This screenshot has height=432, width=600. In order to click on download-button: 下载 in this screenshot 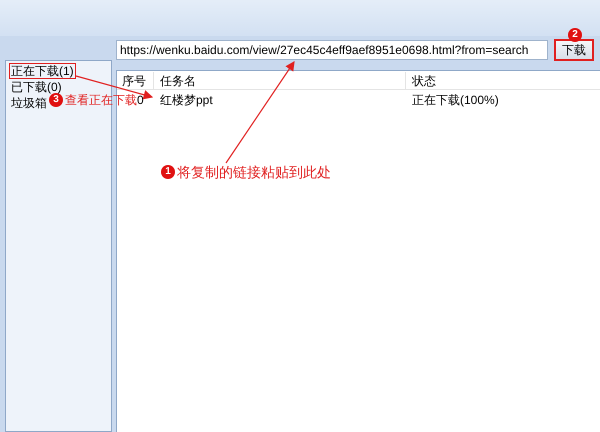, I will do `click(574, 50)`.